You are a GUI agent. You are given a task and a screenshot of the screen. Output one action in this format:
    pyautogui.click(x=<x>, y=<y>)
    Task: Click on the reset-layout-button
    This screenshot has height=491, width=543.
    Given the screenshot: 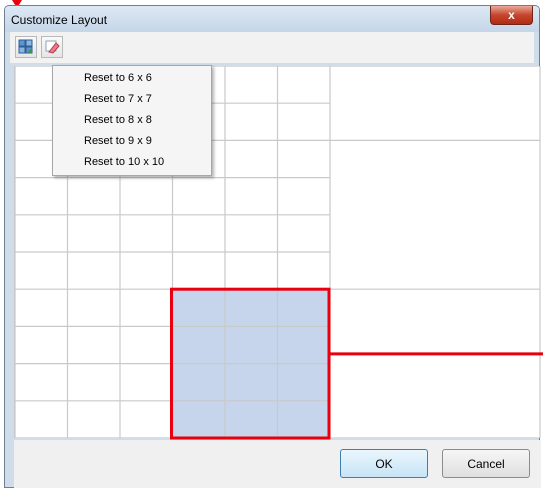 What is the action you would take?
    pyautogui.click(x=26, y=47)
    